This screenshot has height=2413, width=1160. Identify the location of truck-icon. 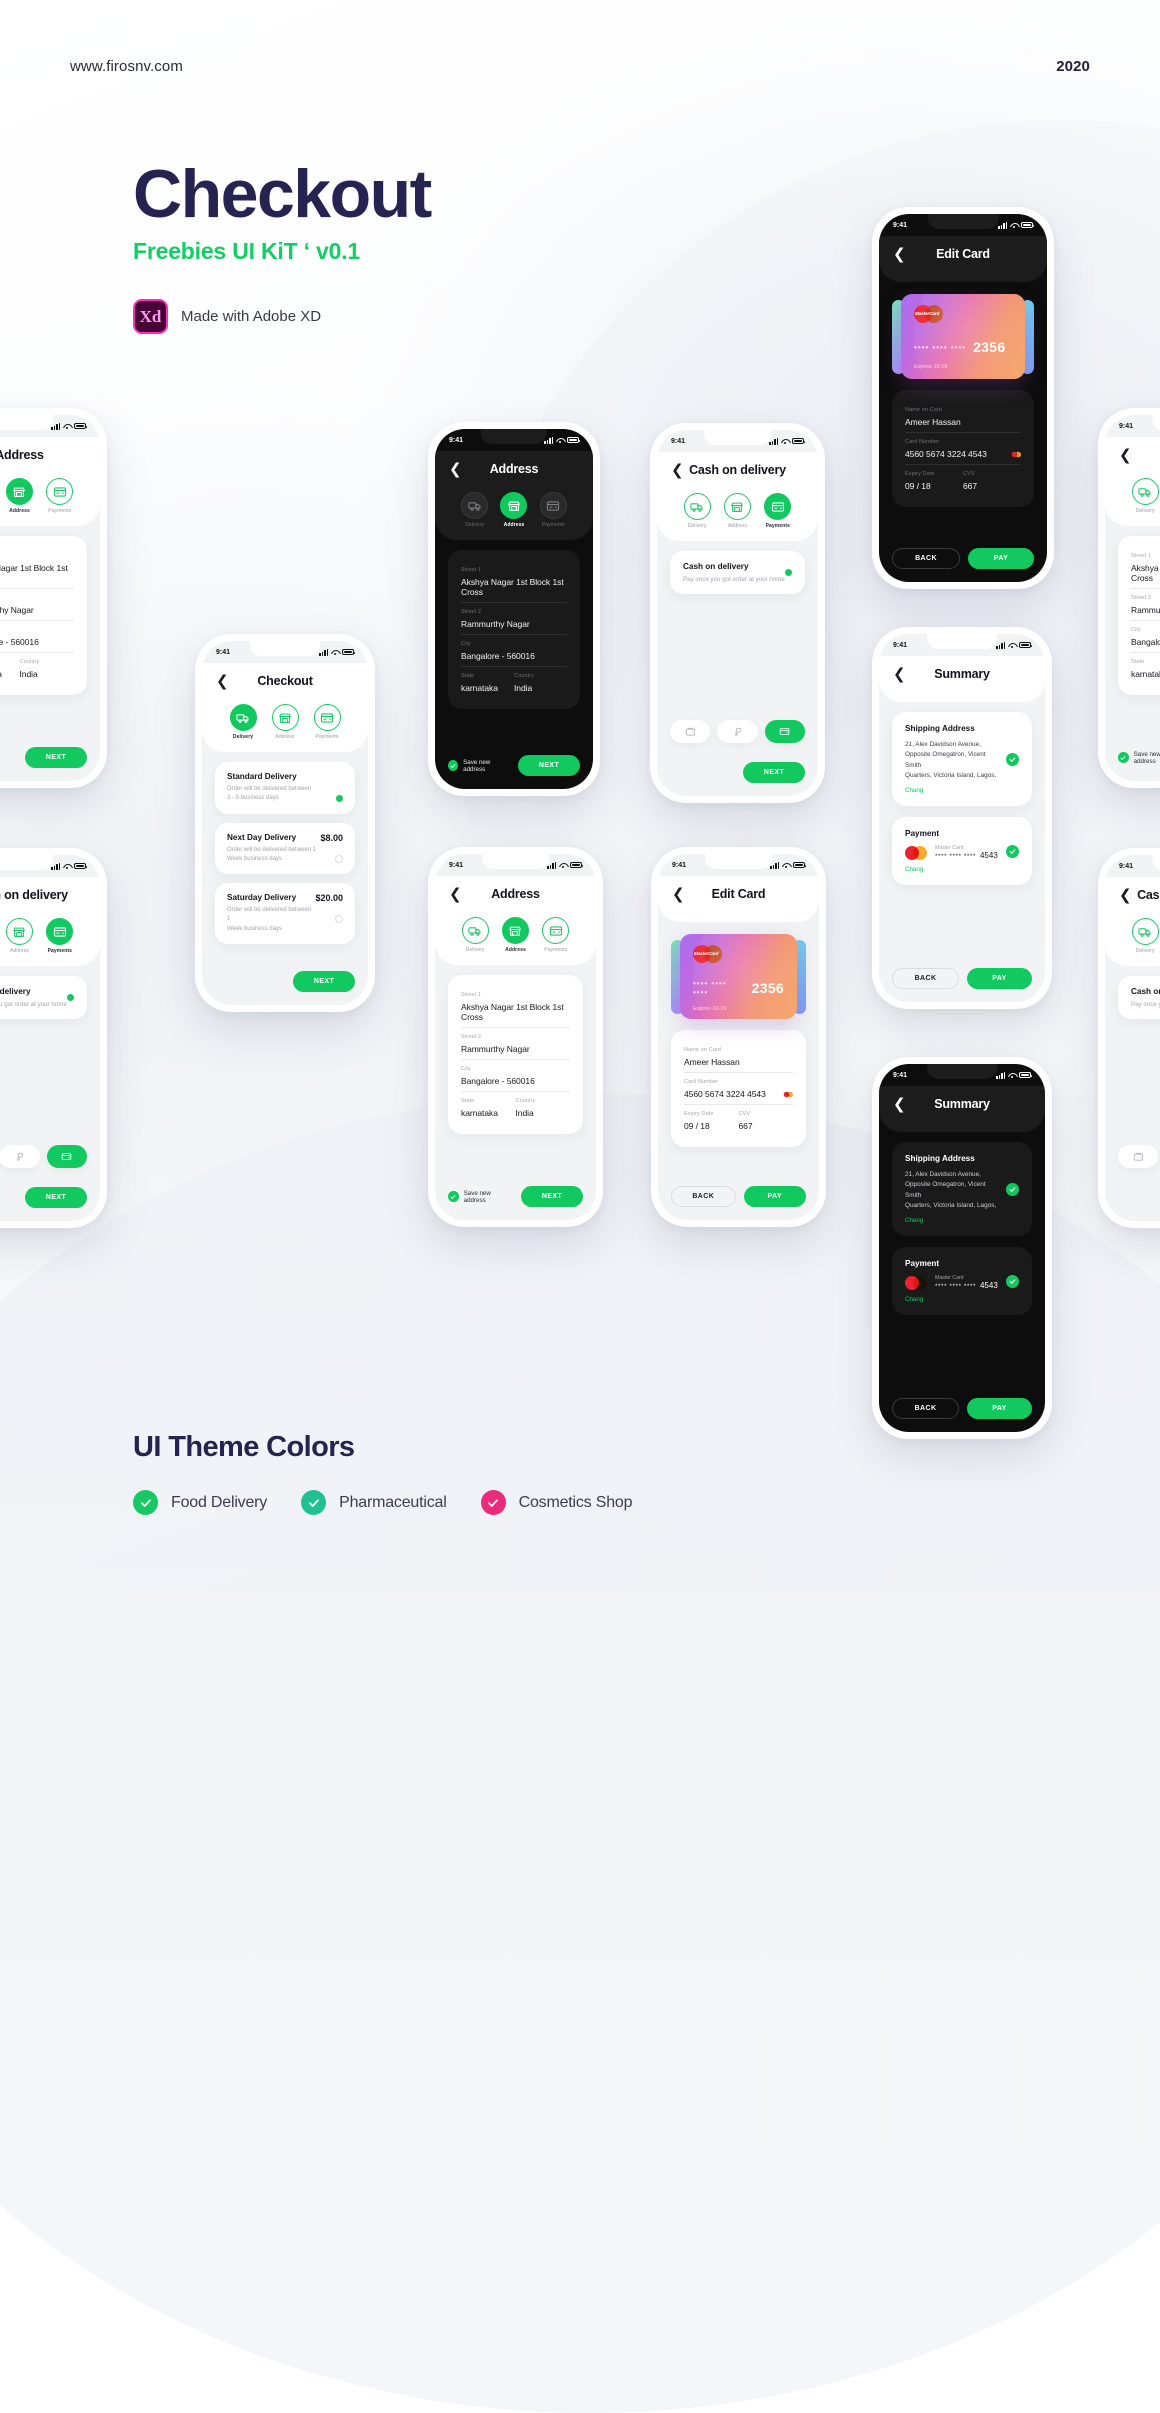
(243, 717).